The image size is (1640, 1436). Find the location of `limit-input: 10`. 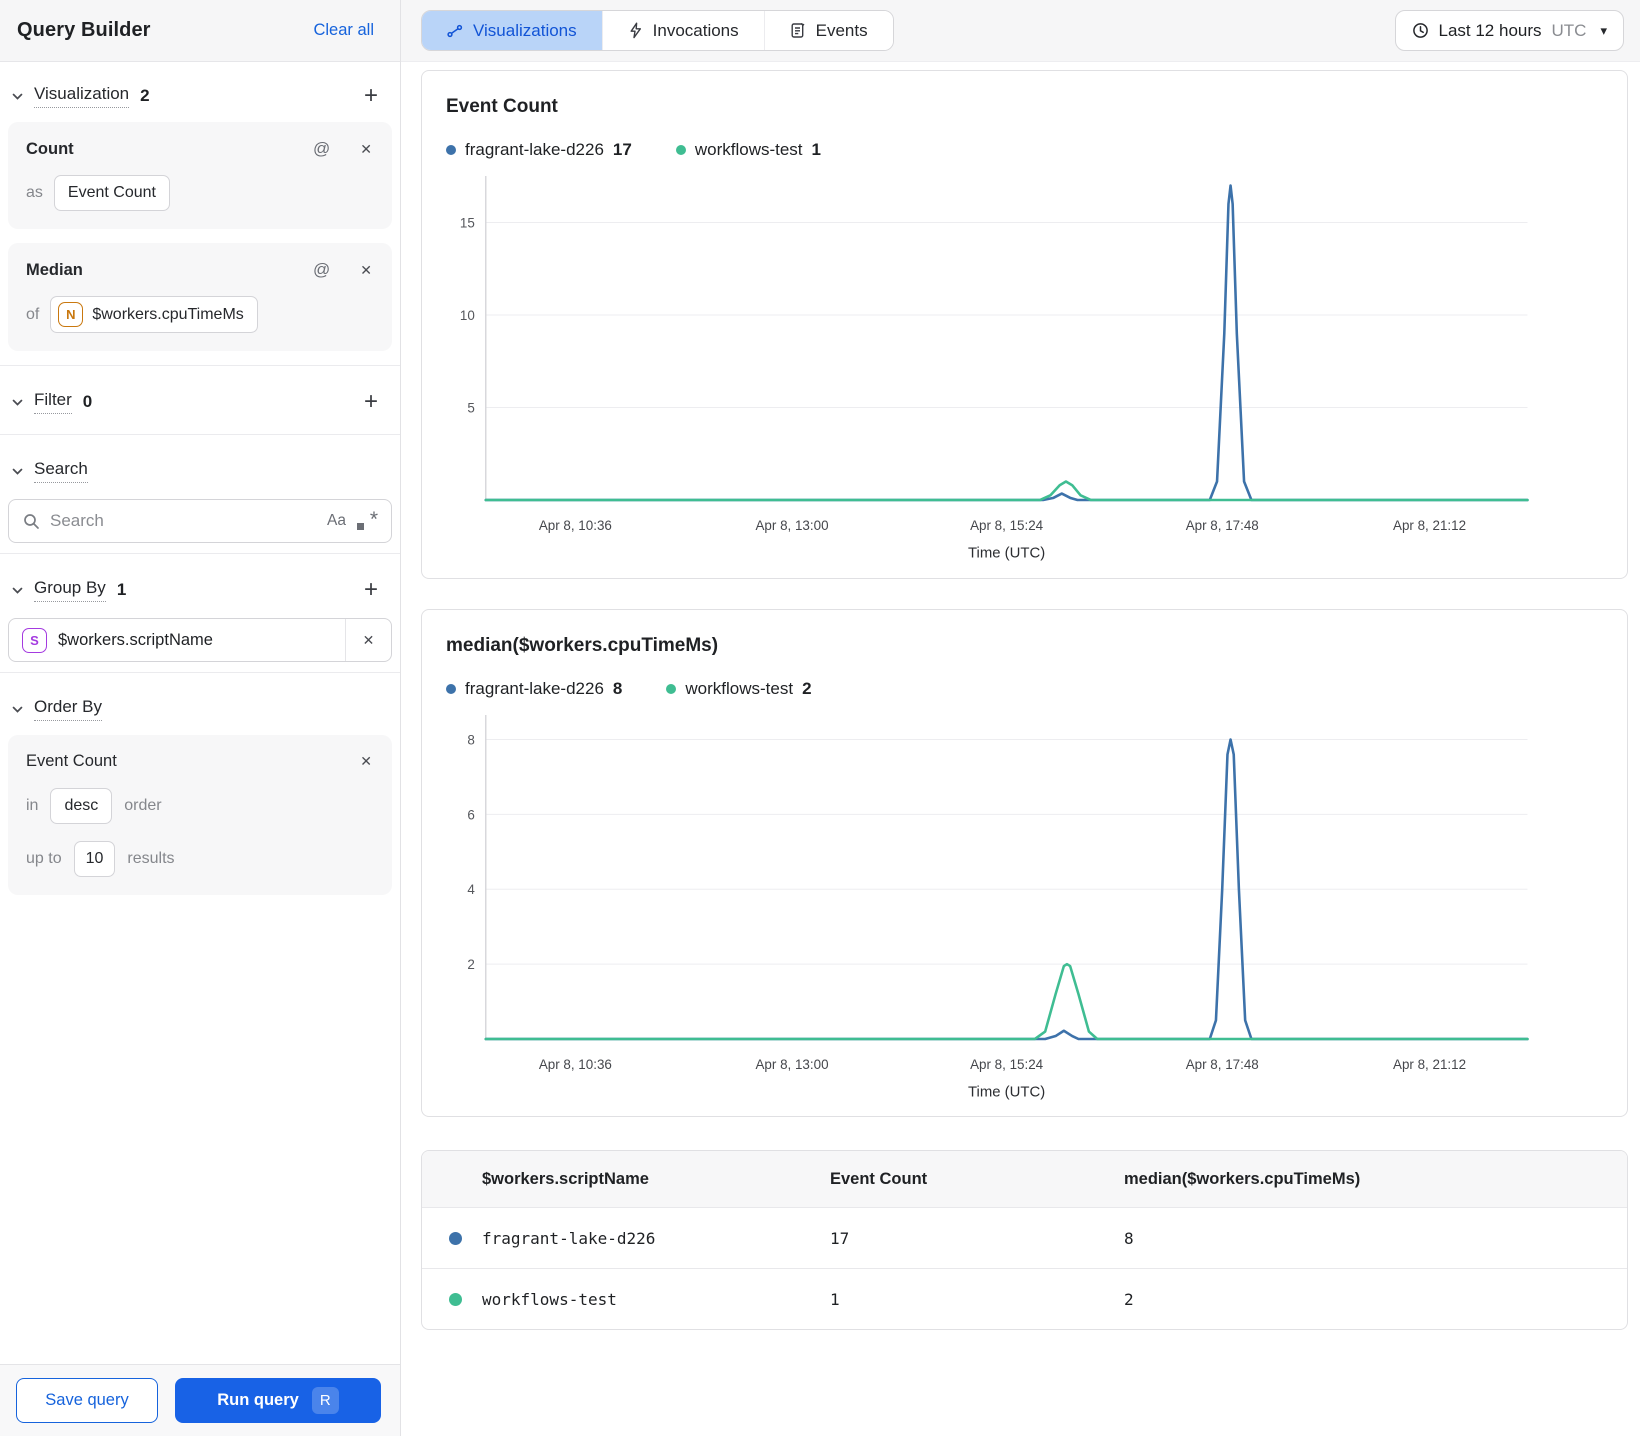

limit-input: 10 is located at coordinates (94, 859).